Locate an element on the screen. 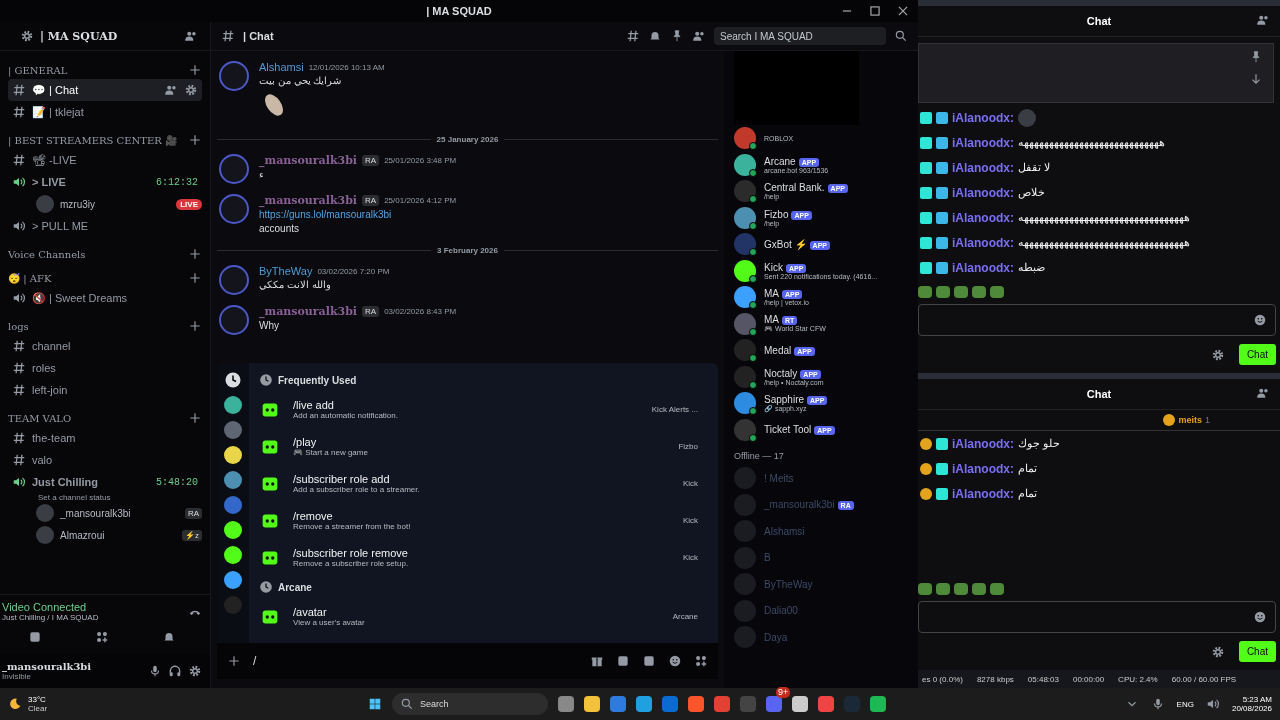 This screenshot has width=1280, height=720. command-item: /subscriber role add Add a subscriber role to a streamer. Kick is located at coordinates (483, 483).